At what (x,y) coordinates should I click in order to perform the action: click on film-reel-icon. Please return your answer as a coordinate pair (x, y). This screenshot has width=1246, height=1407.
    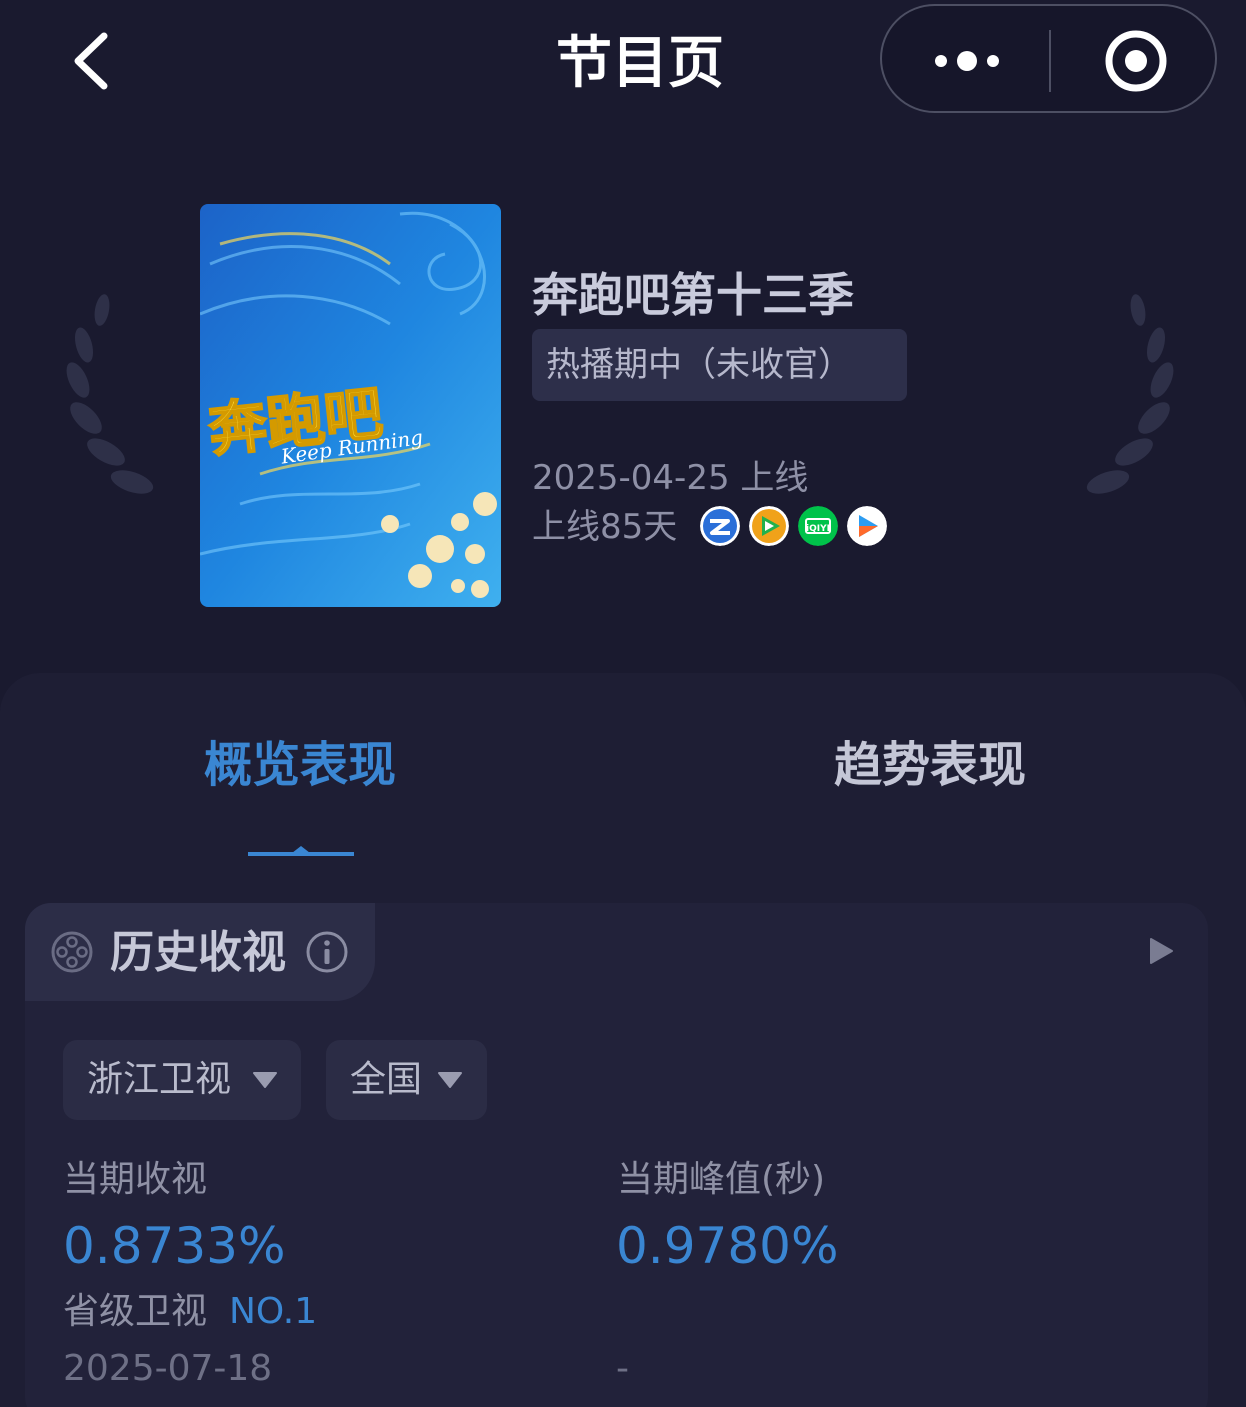
    Looking at the image, I should click on (72, 952).